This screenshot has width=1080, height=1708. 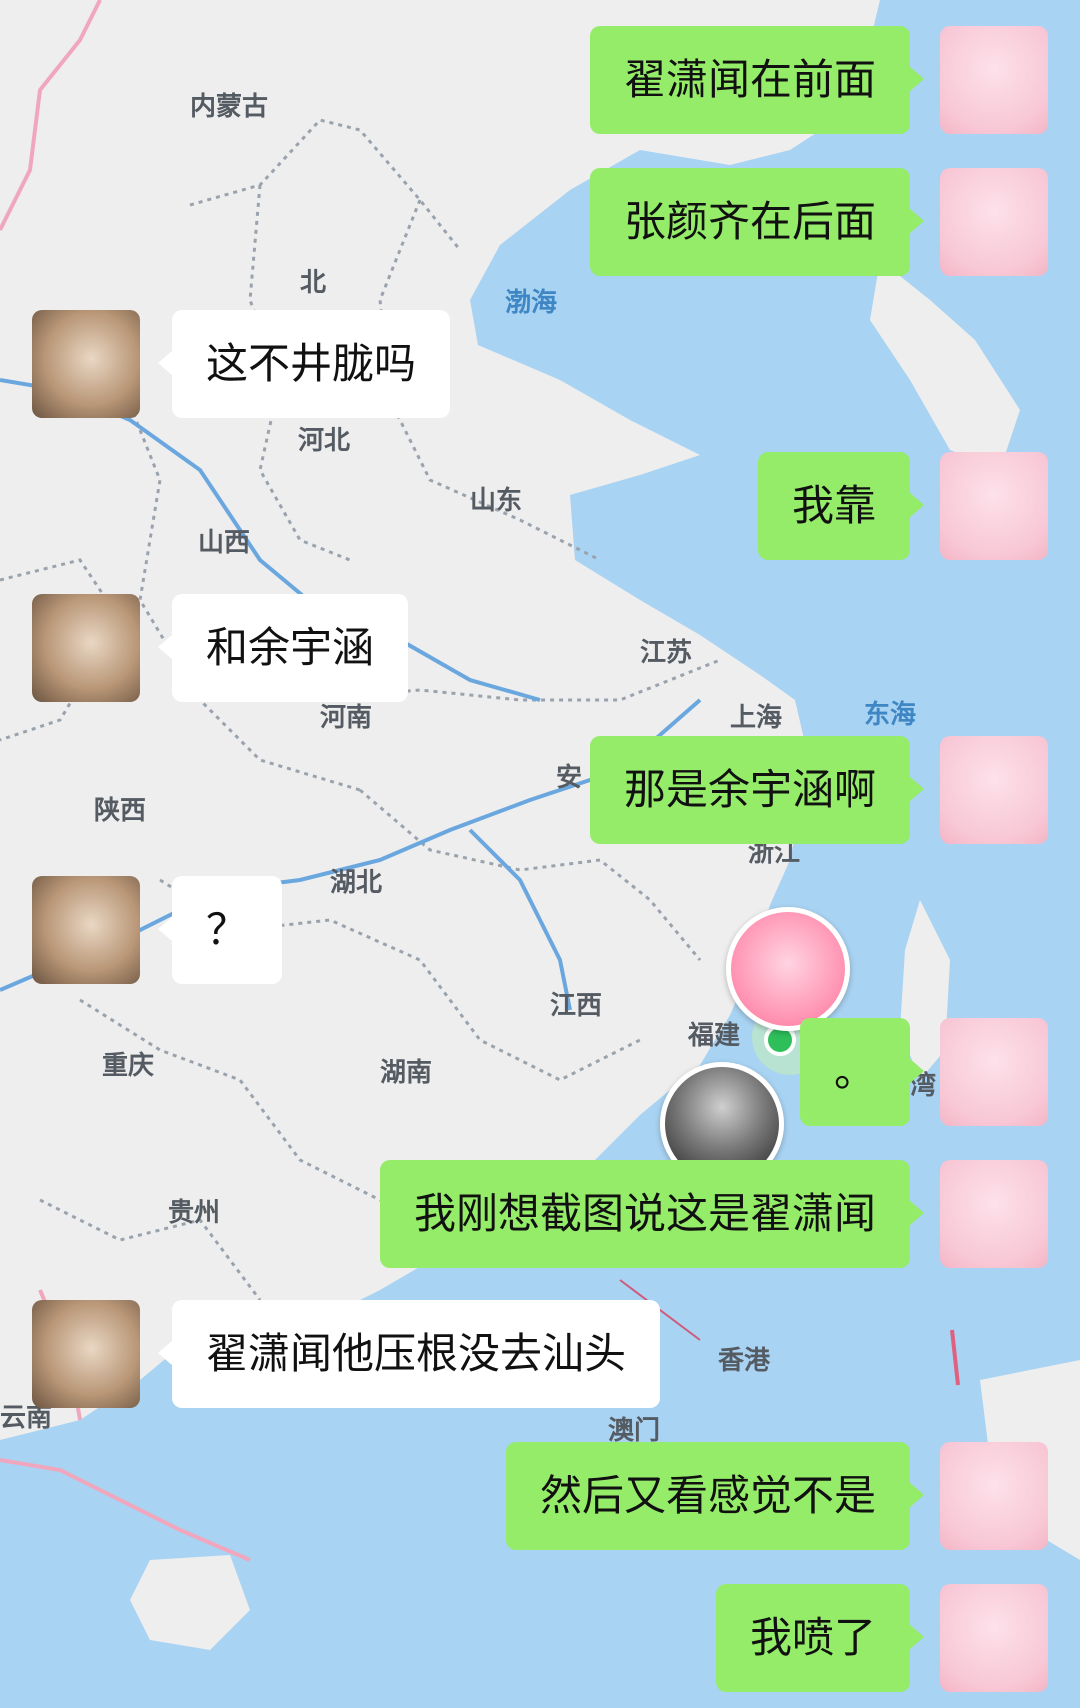 What do you see at coordinates (194, 1213) in the screenshot?
I see `label-guizhou: 贵州` at bounding box center [194, 1213].